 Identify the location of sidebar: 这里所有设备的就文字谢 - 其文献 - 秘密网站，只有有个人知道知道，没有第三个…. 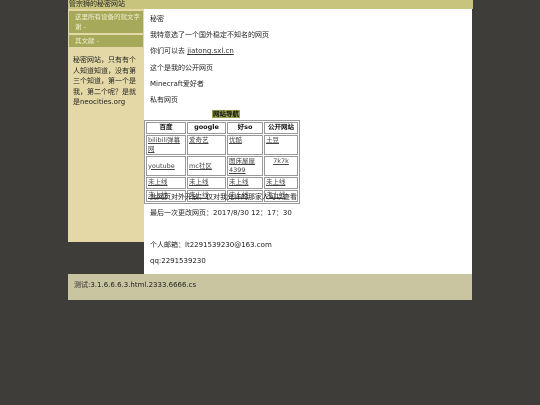
(106, 125).